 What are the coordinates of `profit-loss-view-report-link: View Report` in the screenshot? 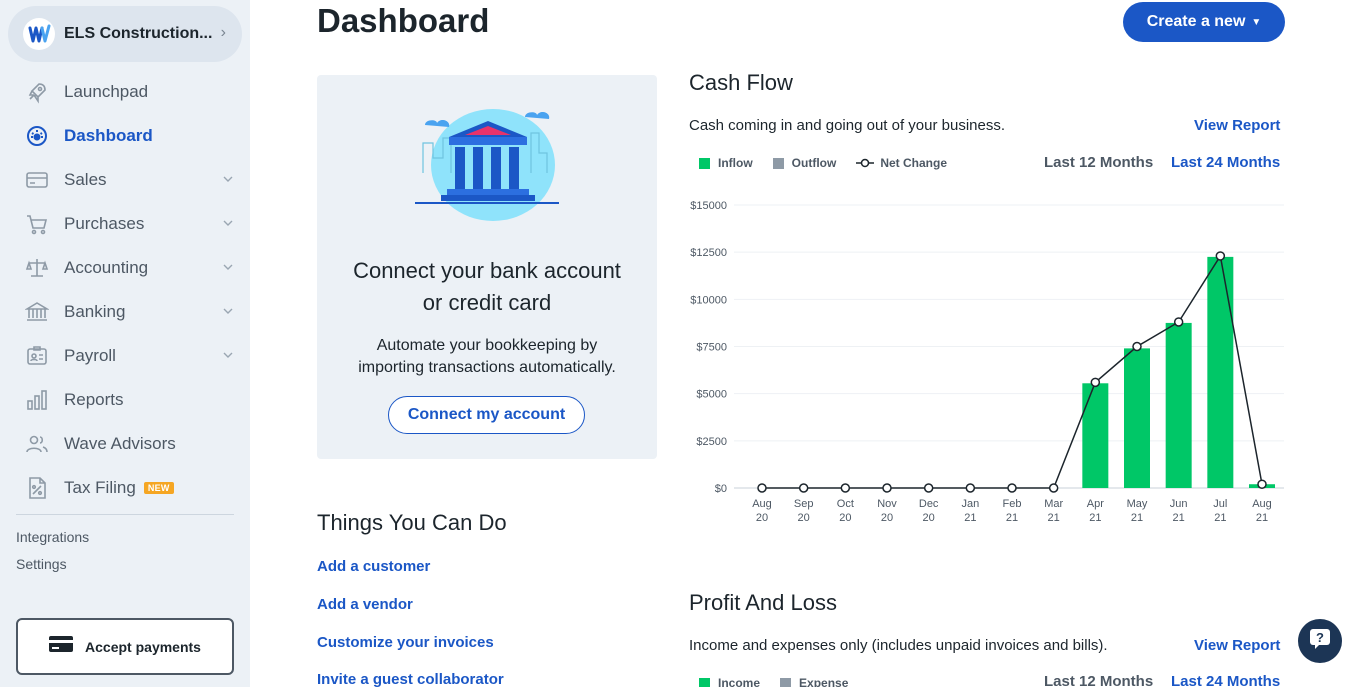 It's located at (1237, 645).